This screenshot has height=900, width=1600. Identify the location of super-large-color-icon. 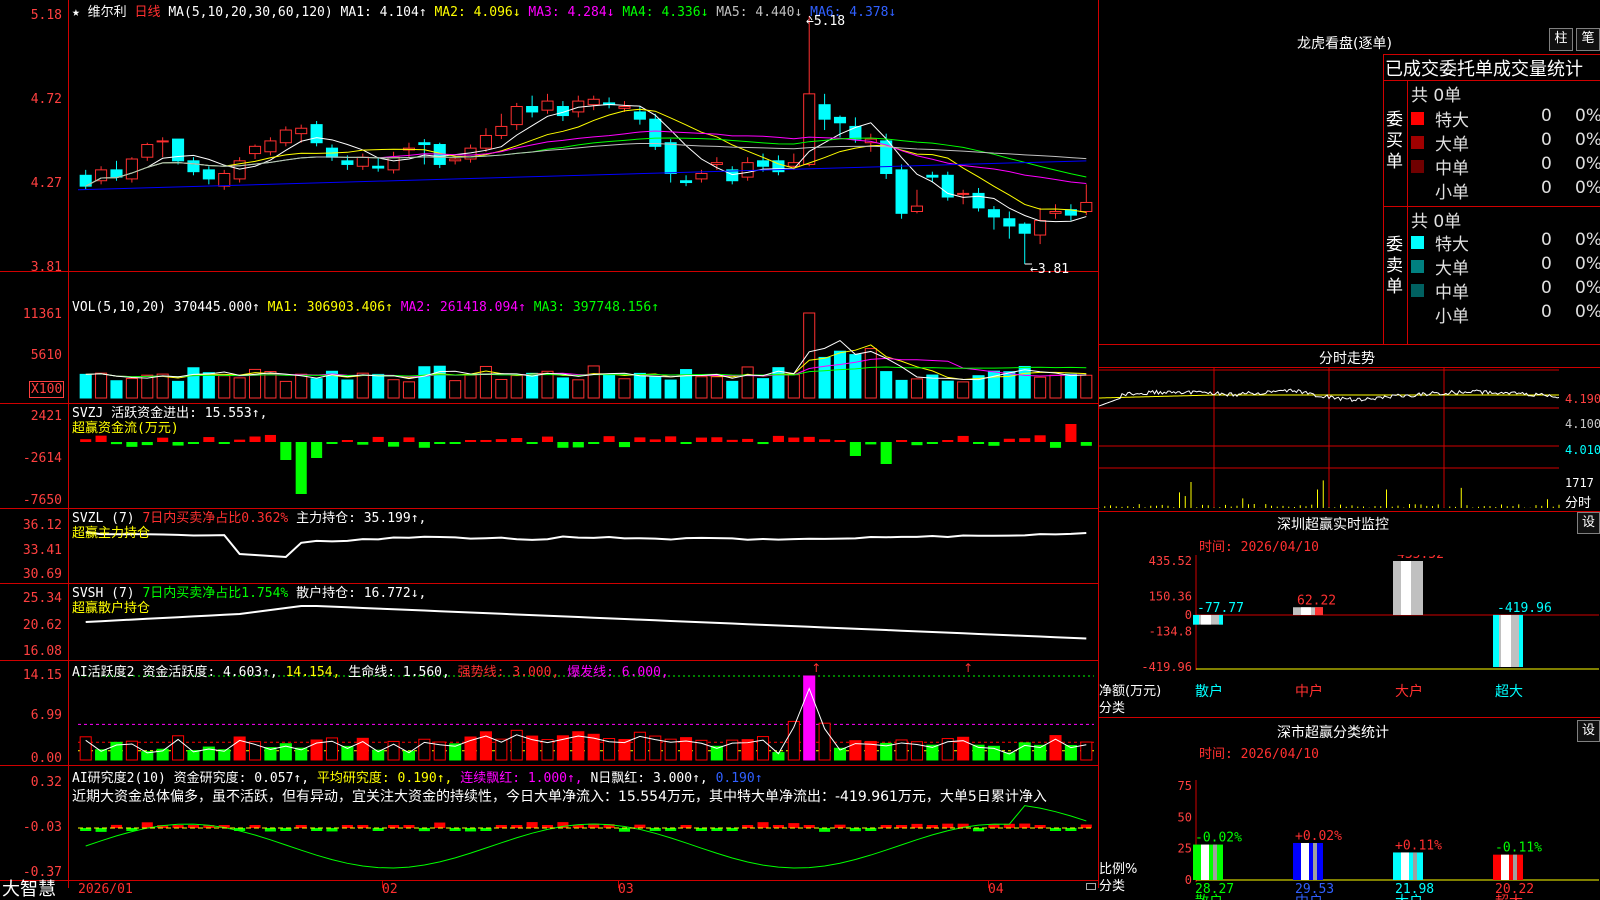
(1417, 118).